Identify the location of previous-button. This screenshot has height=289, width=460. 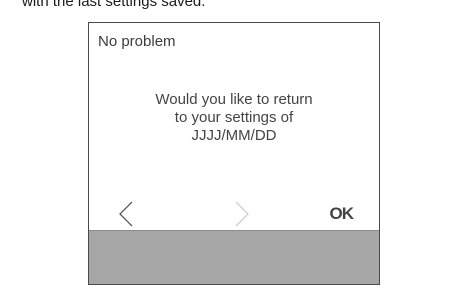
(127, 214).